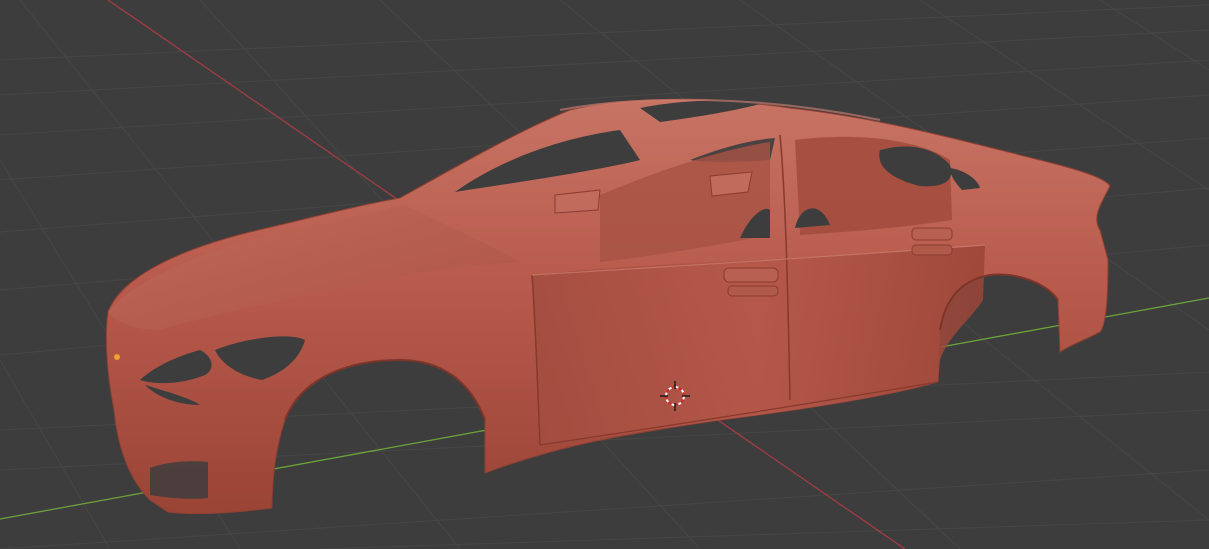  Describe the element at coordinates (117, 357) in the screenshot. I see `origin-dot-icon` at that location.